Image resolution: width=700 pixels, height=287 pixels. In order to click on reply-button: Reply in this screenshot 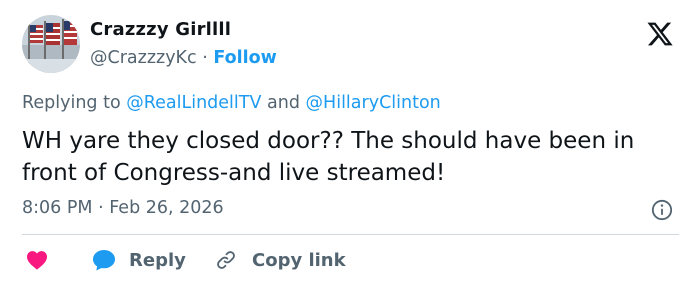, I will do `click(139, 260)`.